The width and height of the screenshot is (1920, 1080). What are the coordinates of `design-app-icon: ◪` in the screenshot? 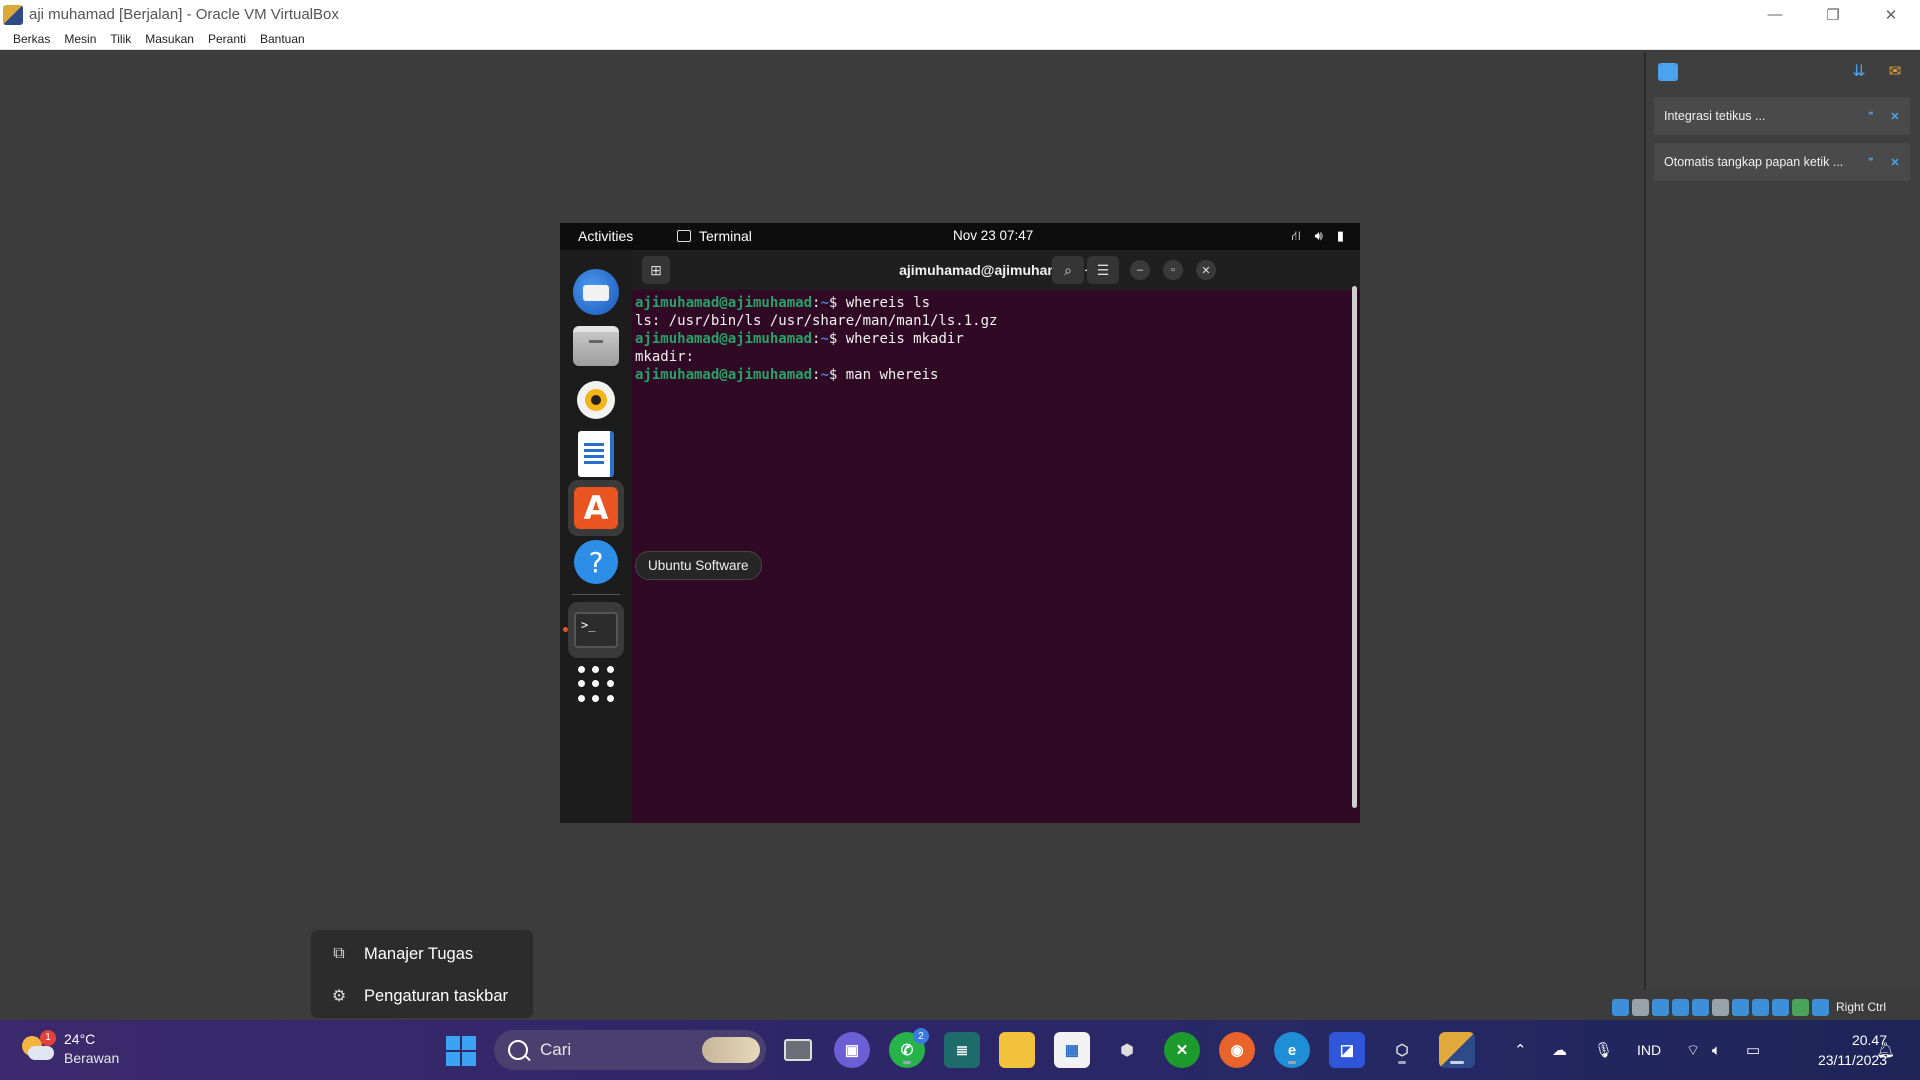 It's located at (1347, 1050).